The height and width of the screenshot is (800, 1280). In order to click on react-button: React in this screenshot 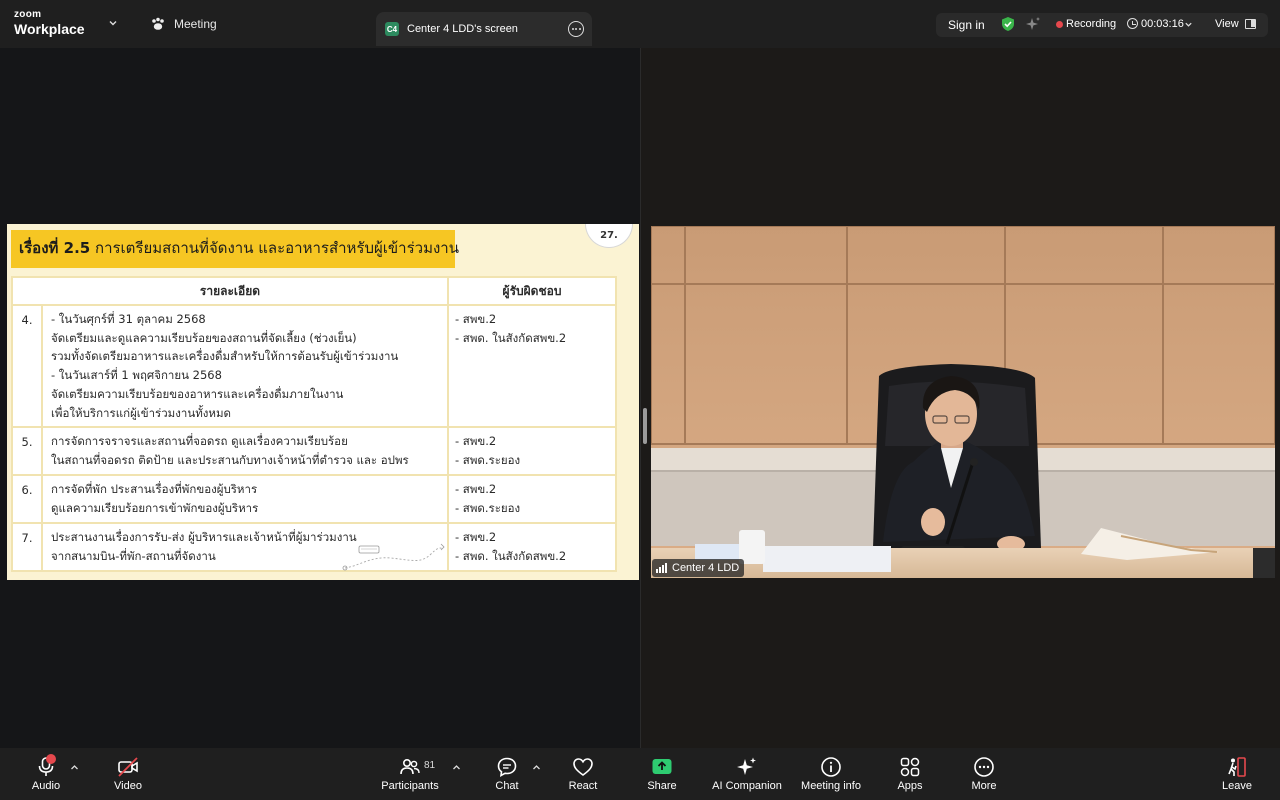, I will do `click(583, 774)`.